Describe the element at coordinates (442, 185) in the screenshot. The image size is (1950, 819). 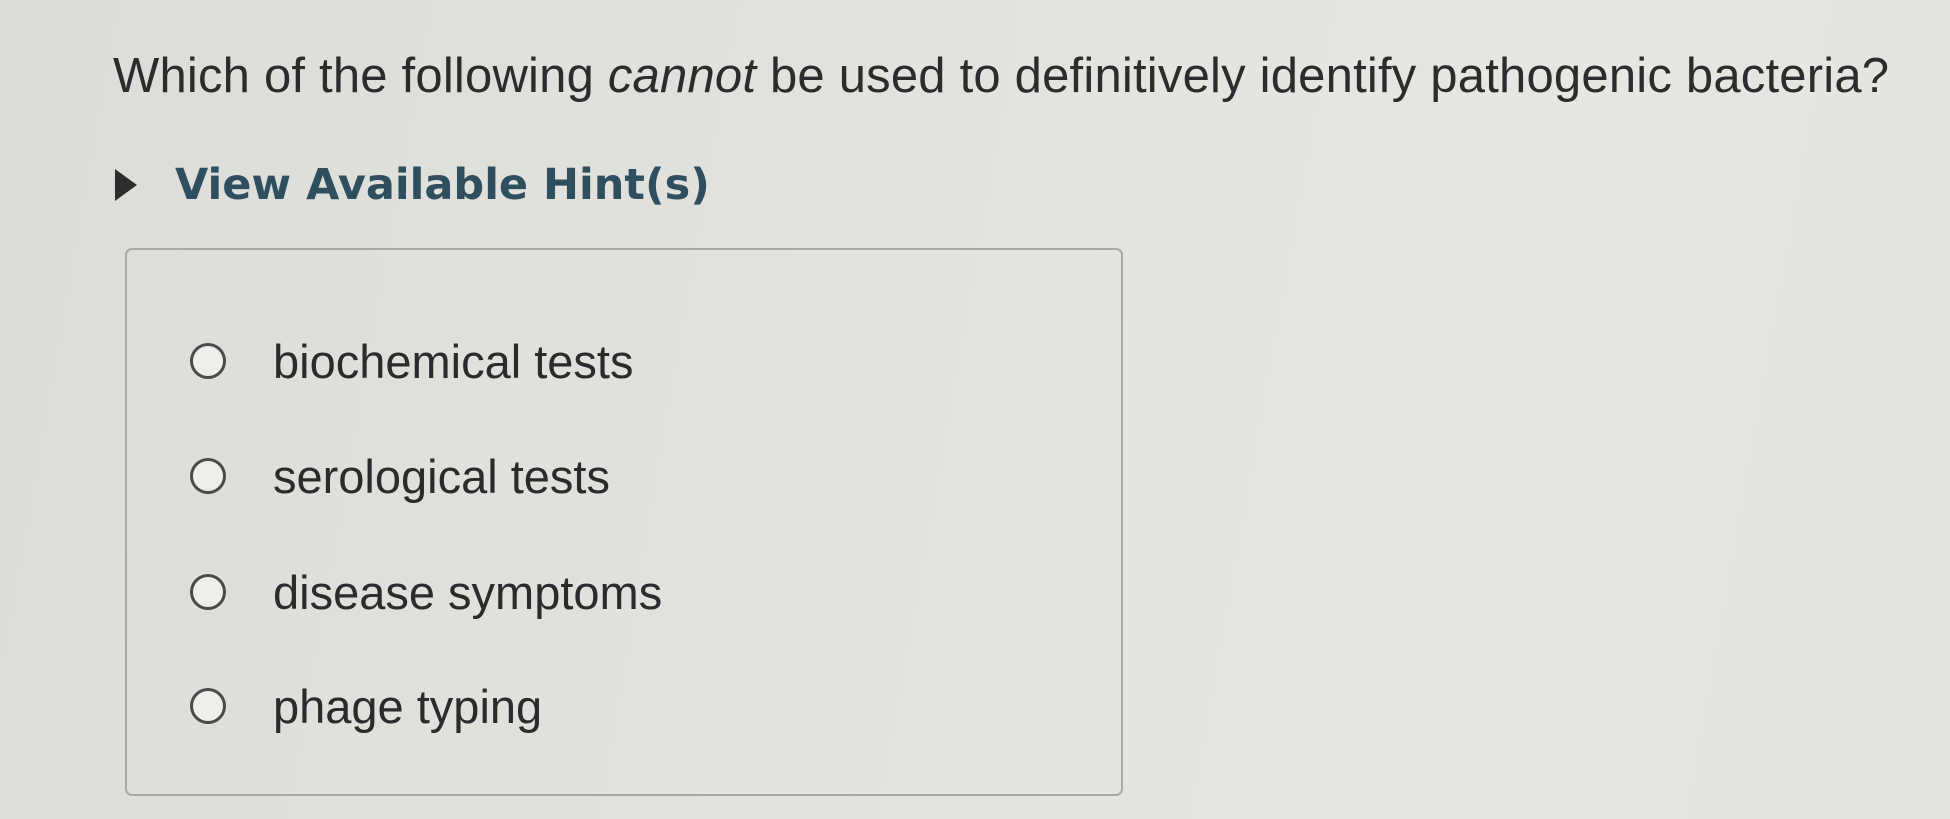
I see `view-hints-label: View Available Hint(s)` at that location.